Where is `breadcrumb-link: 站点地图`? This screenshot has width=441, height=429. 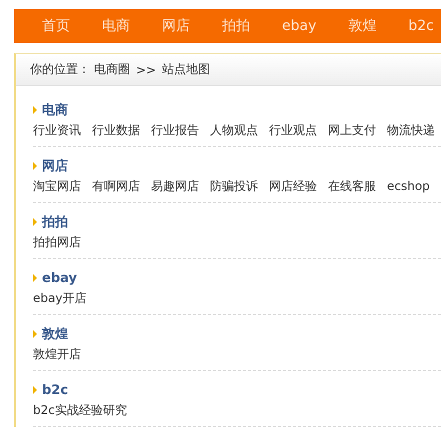
breadcrumb-link: 站点地图 is located at coordinates (186, 69).